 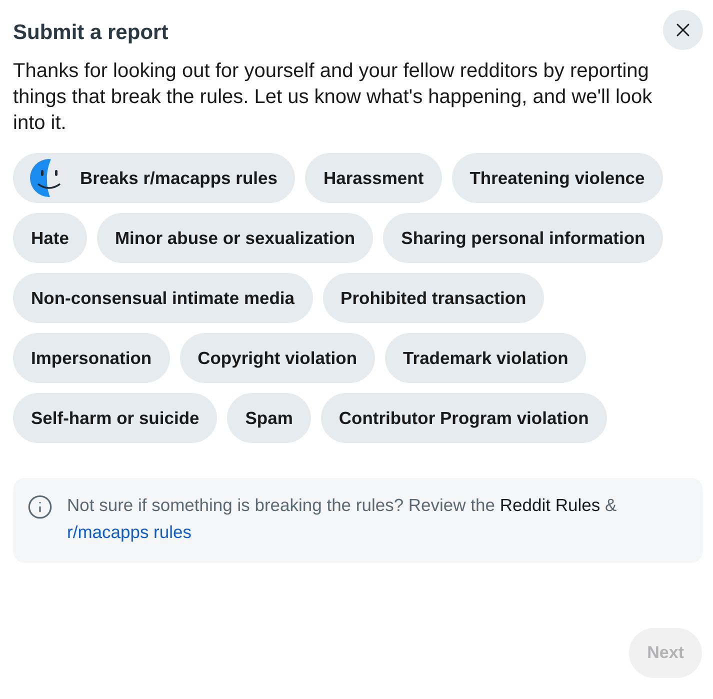 What do you see at coordinates (373, 178) in the screenshot?
I see `report-reason-chip: Harassment` at bounding box center [373, 178].